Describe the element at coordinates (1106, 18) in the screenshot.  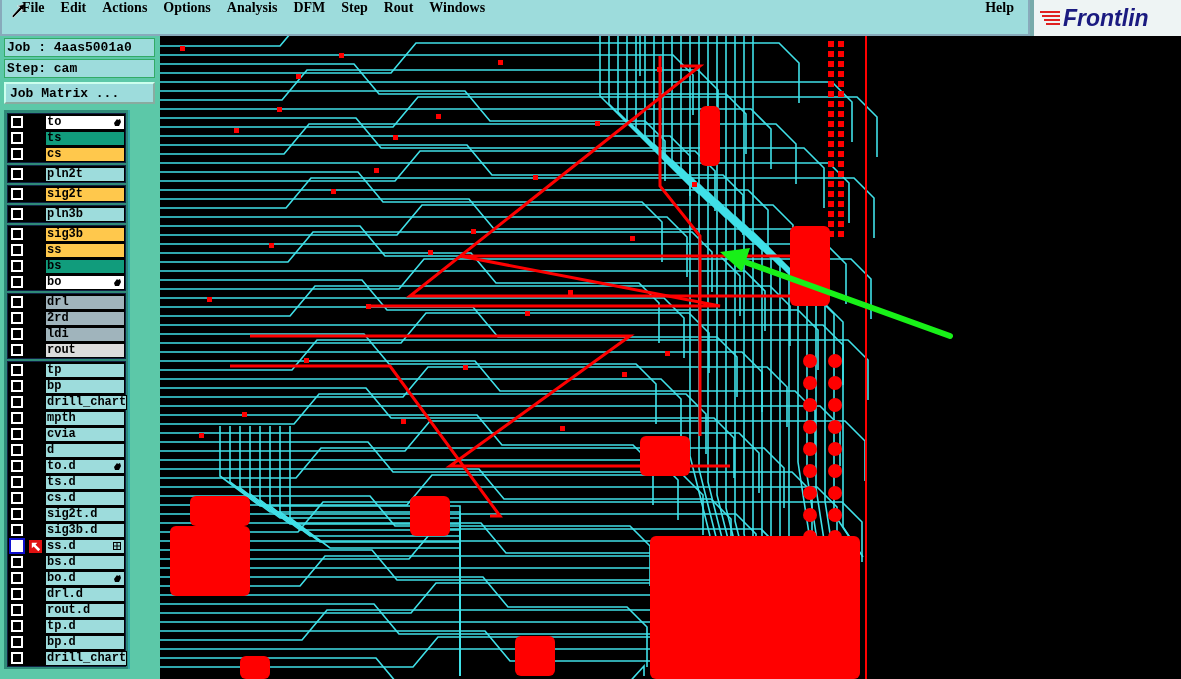
I see `logo-text: Frontlin` at that location.